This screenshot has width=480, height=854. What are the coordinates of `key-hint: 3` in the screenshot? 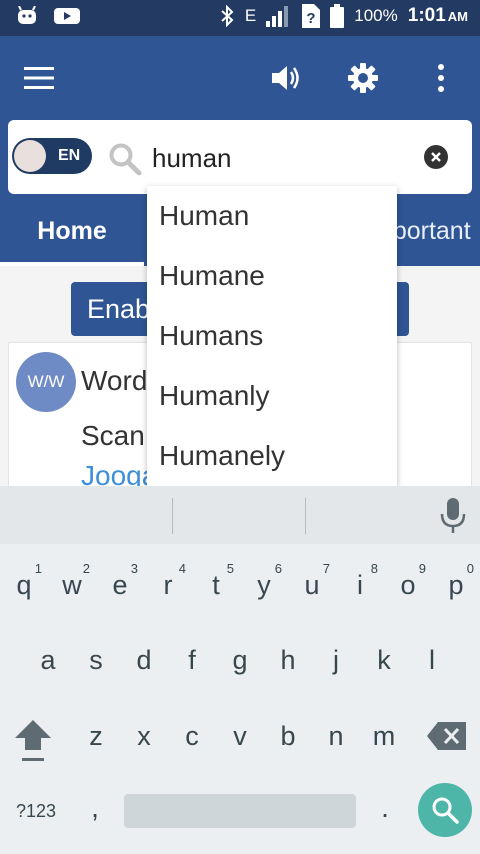 It's located at (134, 568).